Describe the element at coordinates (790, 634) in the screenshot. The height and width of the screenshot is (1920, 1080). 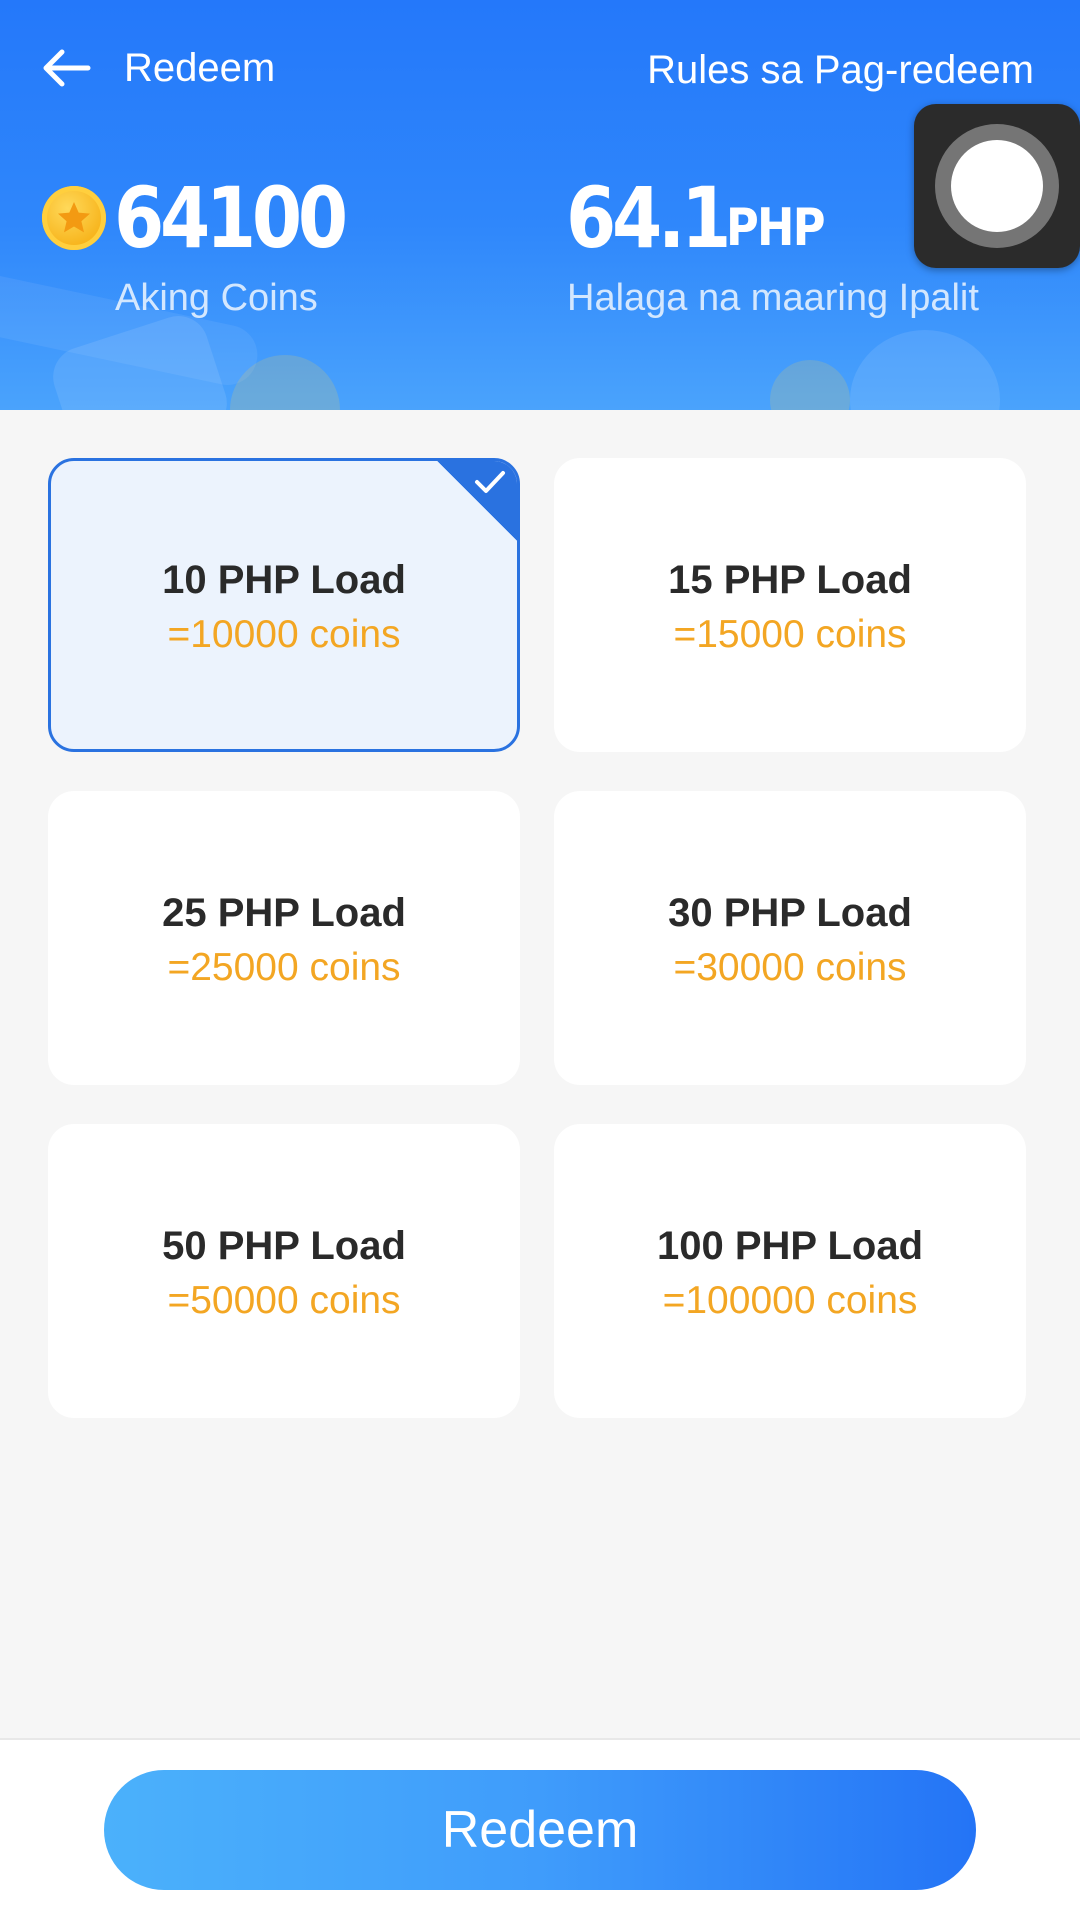
I see `load-option-cost: =15000 coins` at that location.